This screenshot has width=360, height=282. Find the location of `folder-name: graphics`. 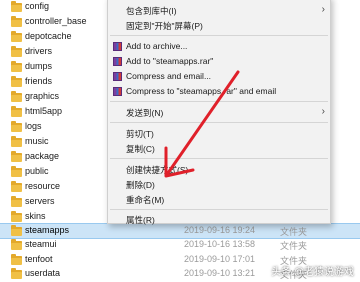

folder-name: graphics is located at coordinates (42, 96).